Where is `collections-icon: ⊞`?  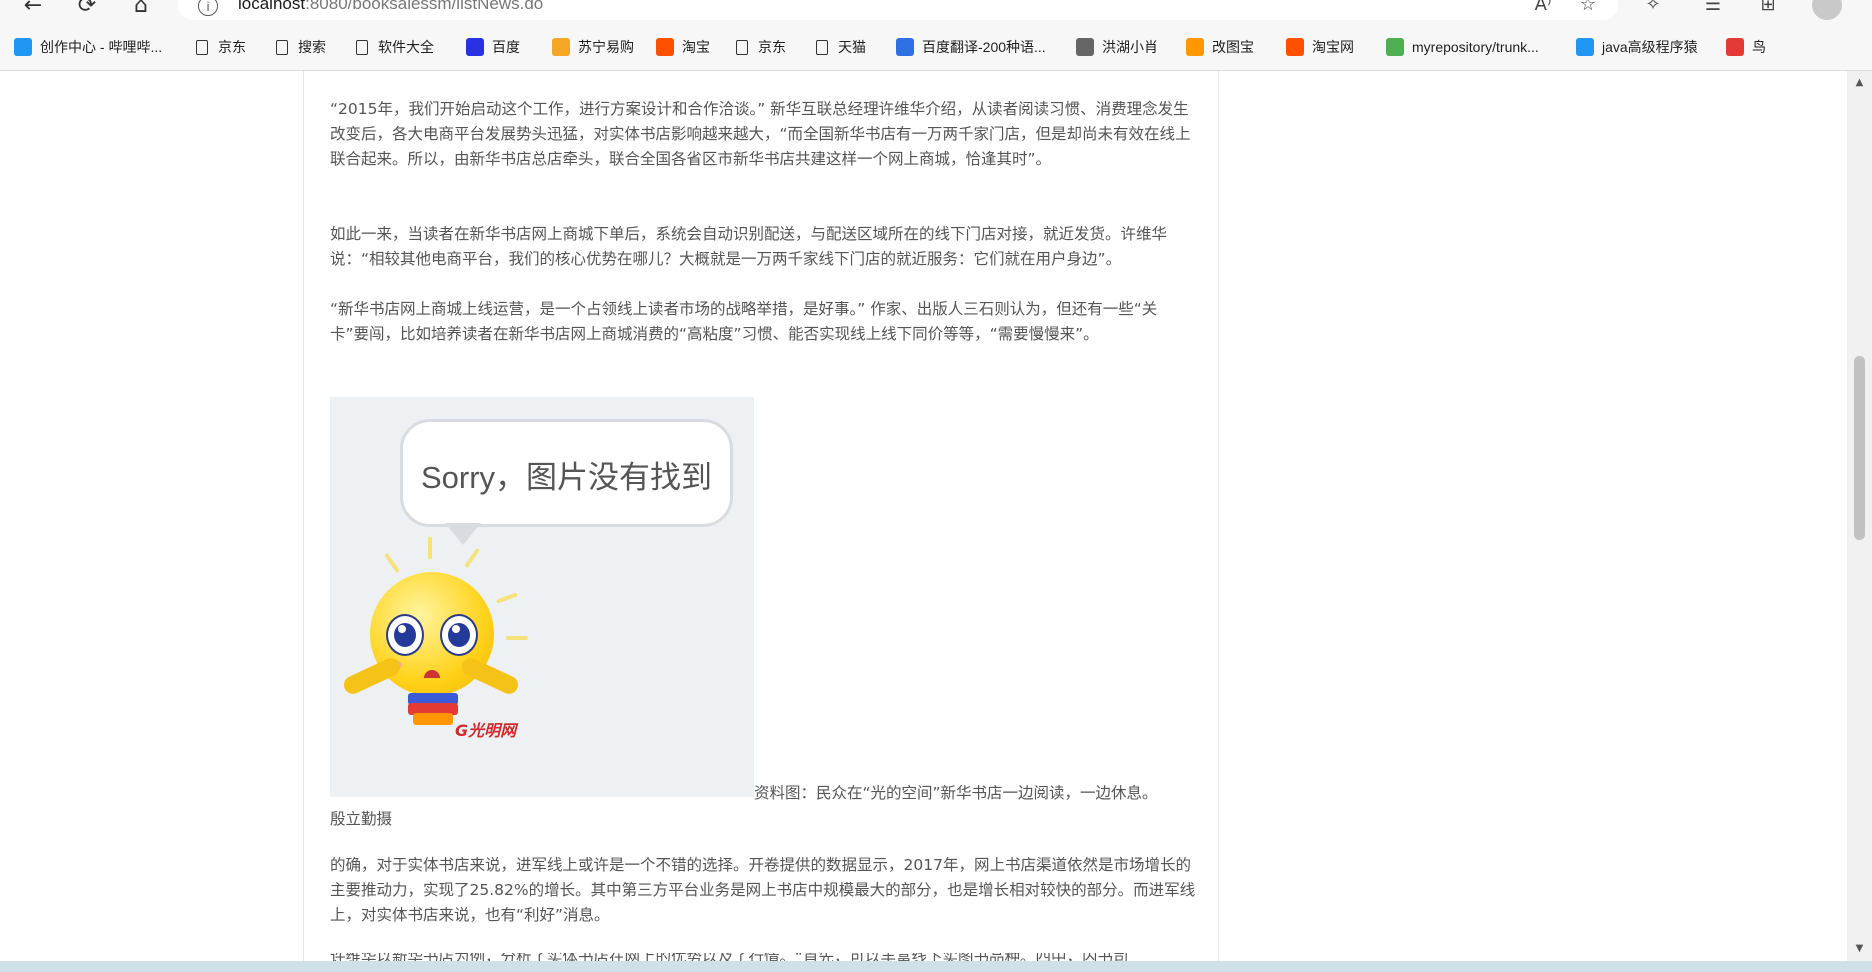 collections-icon: ⊞ is located at coordinates (1768, 7).